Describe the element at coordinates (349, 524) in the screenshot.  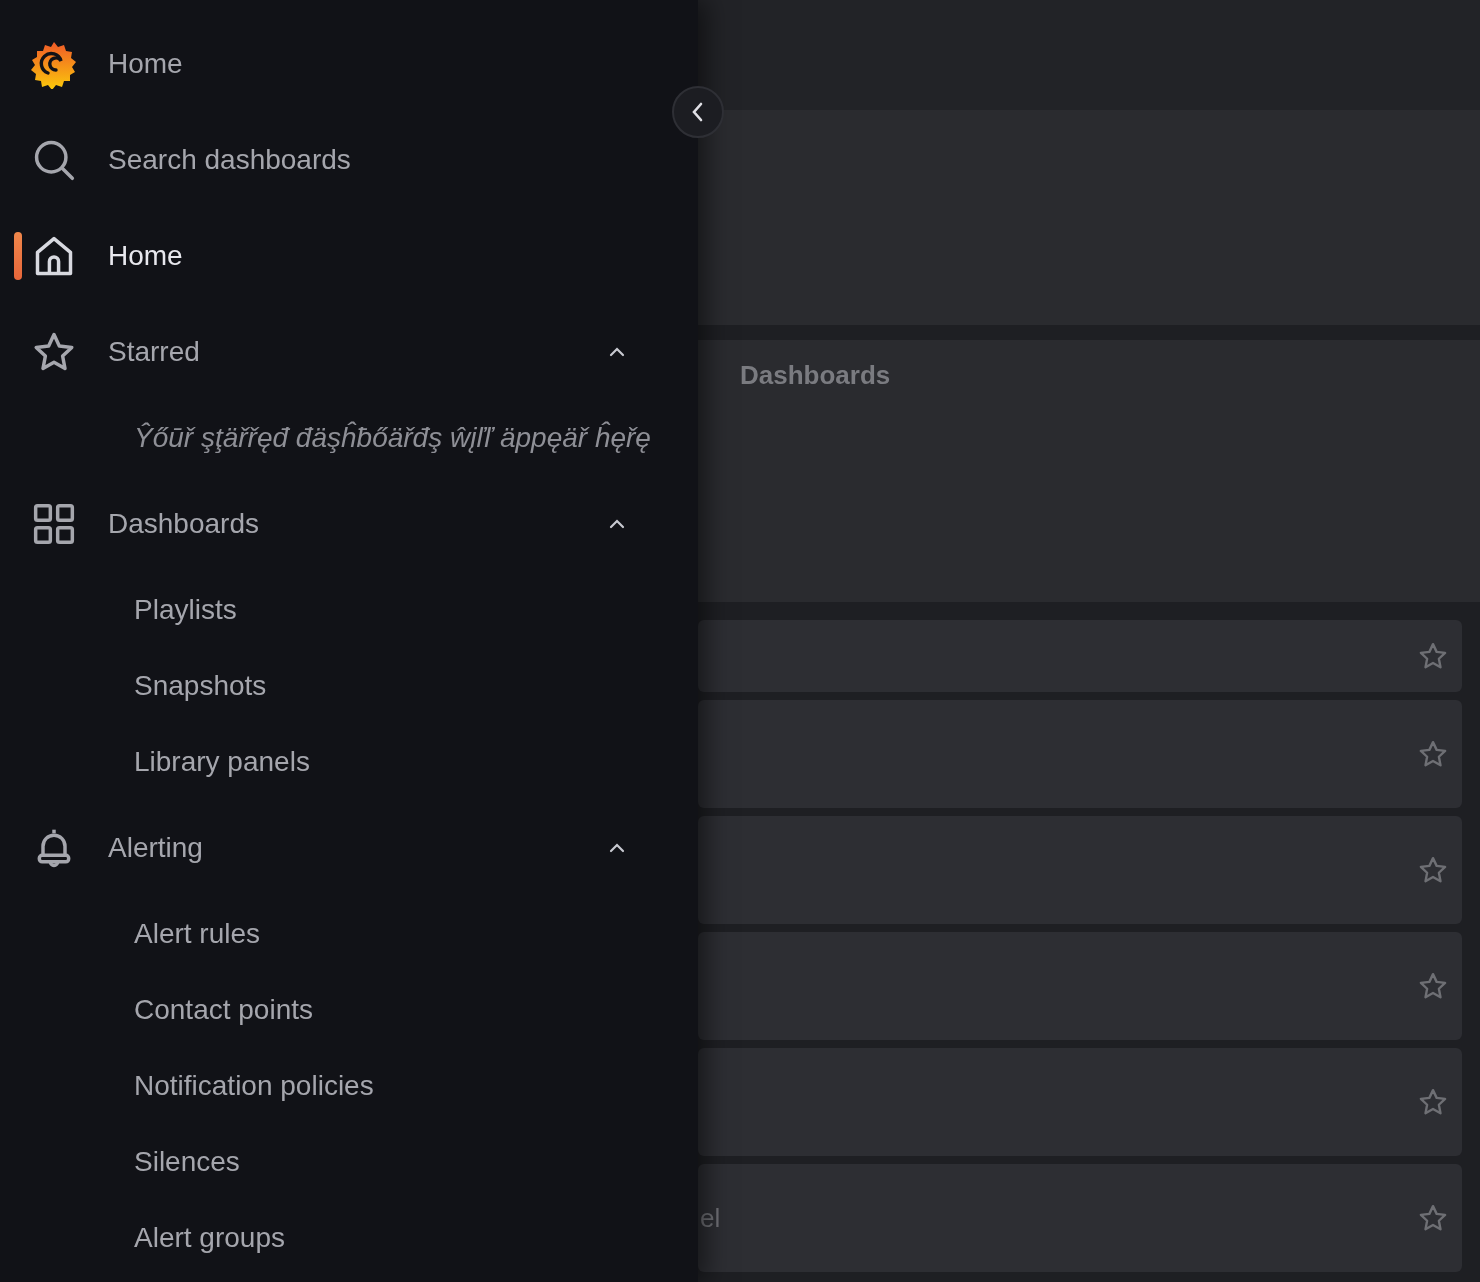
I see `nav-item: Dashboards` at that location.